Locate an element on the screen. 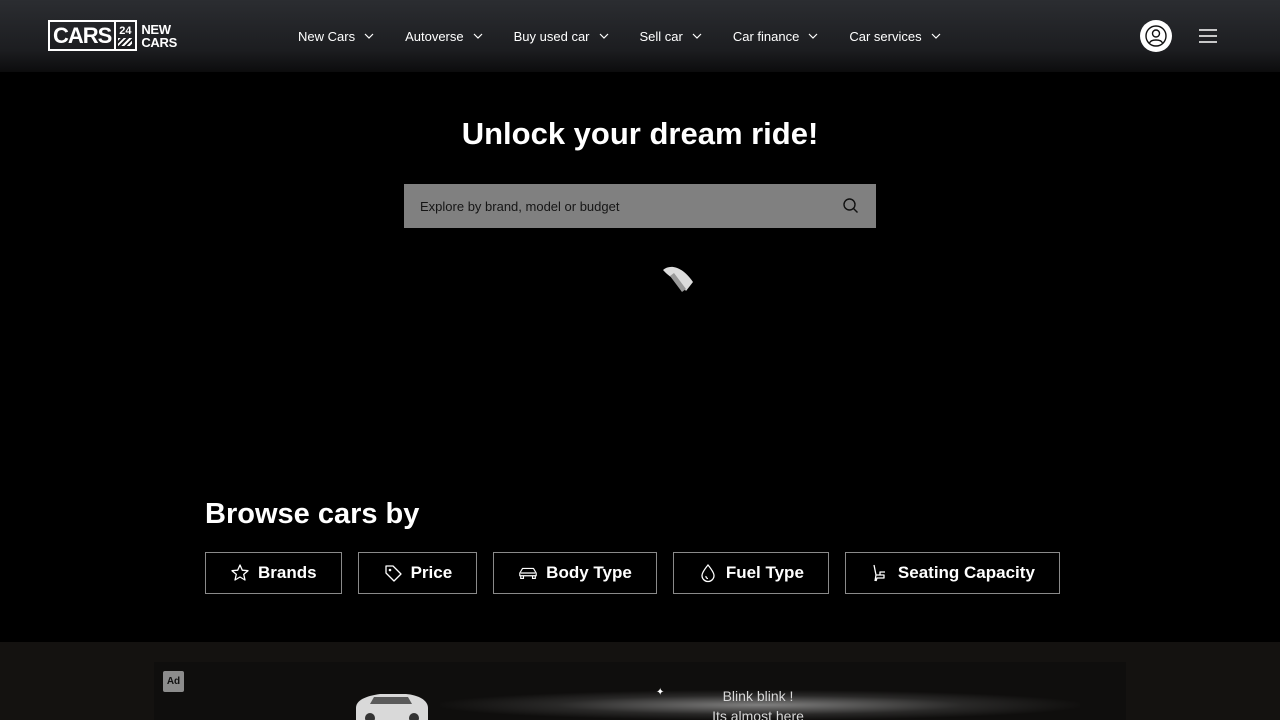 This screenshot has width=1280, height=720. nav-label: New Cars is located at coordinates (327, 36).